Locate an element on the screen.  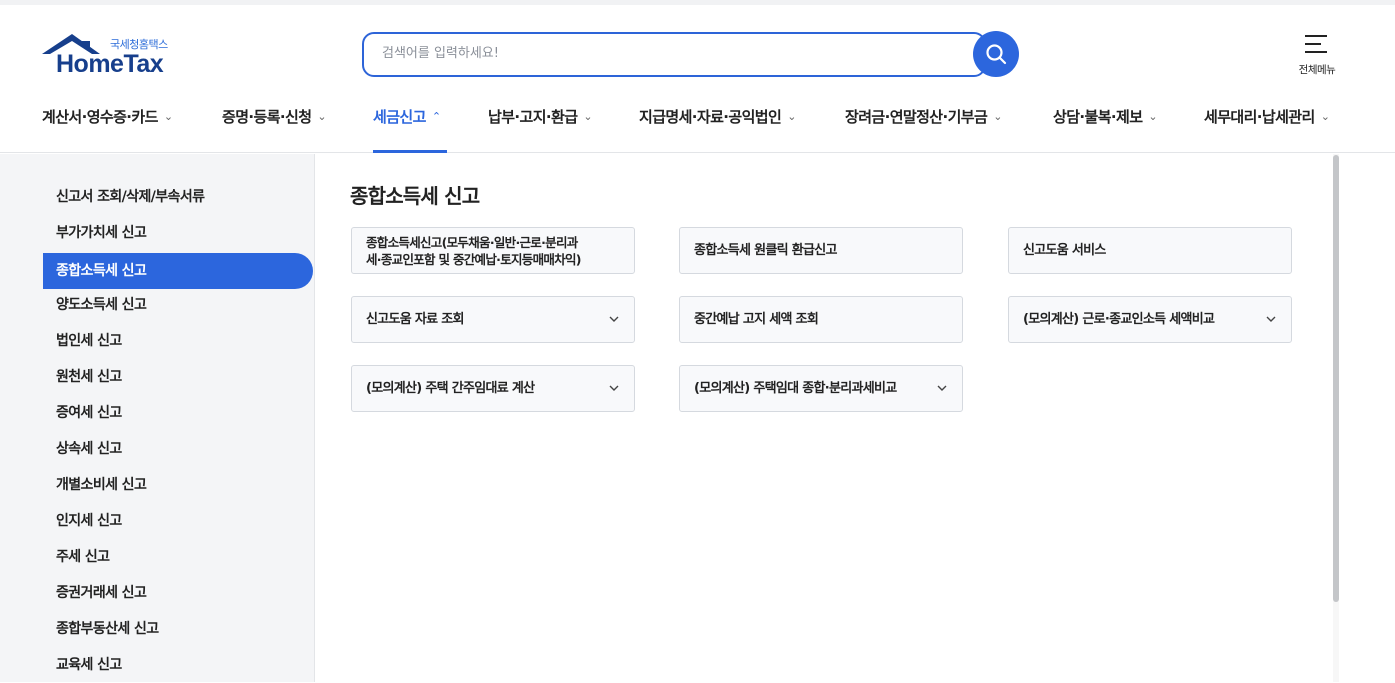
nav-item-payment: 납부·고지·환급 ⌄ is located at coordinates (540, 116).